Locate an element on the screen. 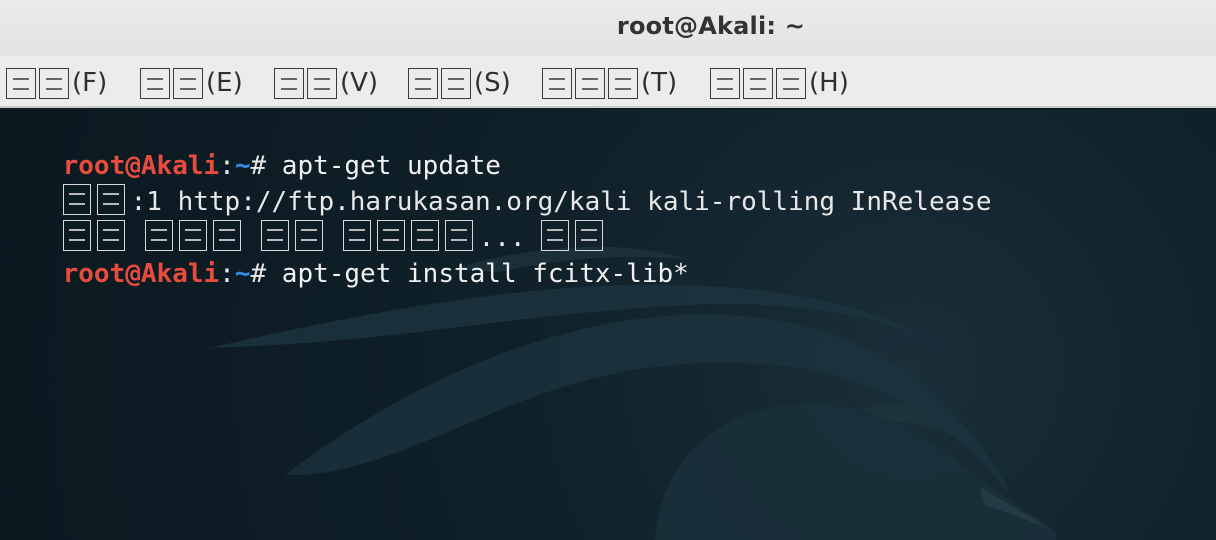 Image resolution: width=1216 pixels, height=540 pixels. menu-help: (H) is located at coordinates (779, 83).